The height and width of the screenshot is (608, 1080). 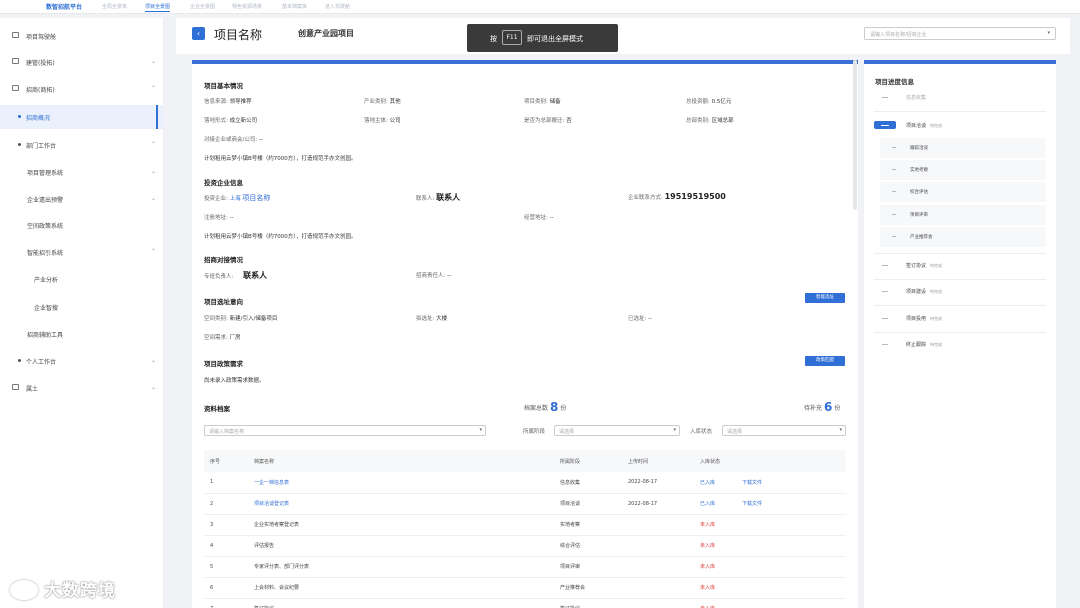 I want to click on step-info-collect: 信息收集, so click(x=904, y=97).